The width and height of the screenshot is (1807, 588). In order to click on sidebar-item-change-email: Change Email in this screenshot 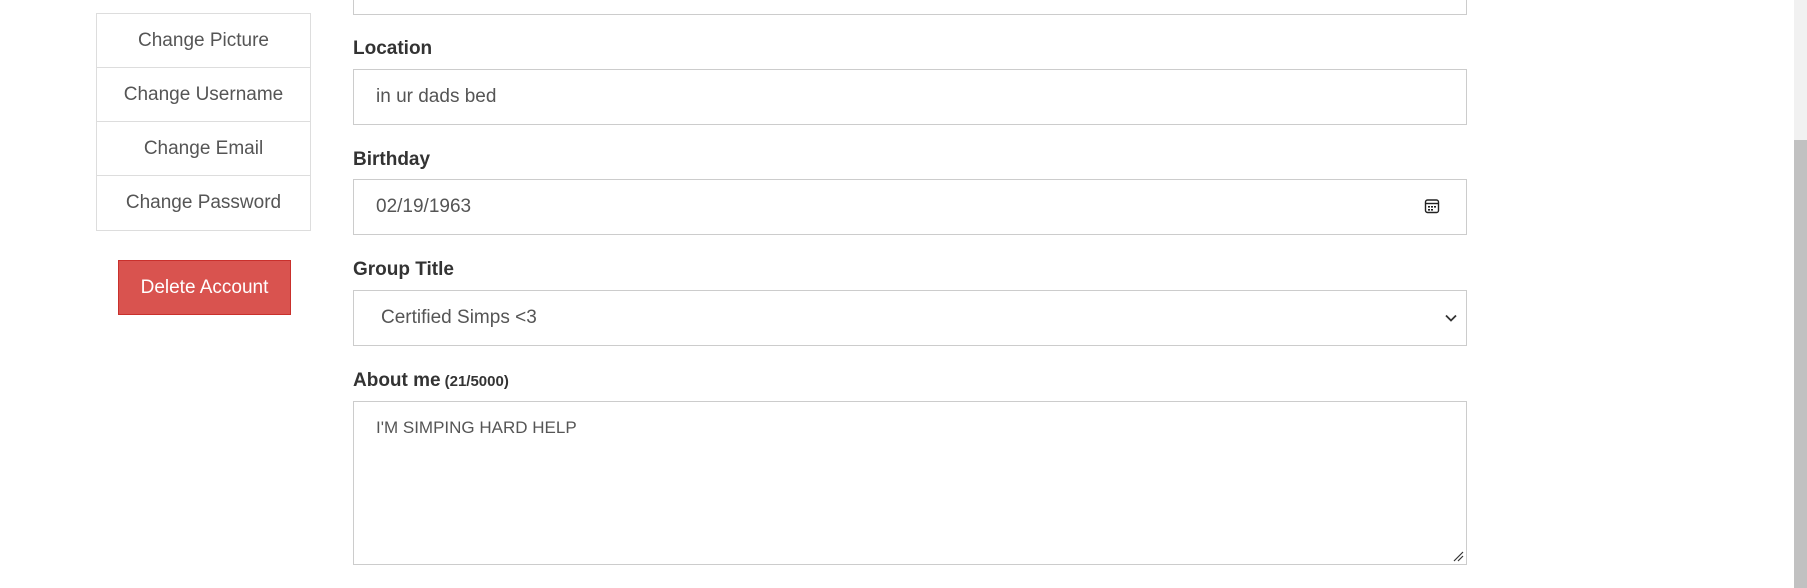, I will do `click(203, 149)`.